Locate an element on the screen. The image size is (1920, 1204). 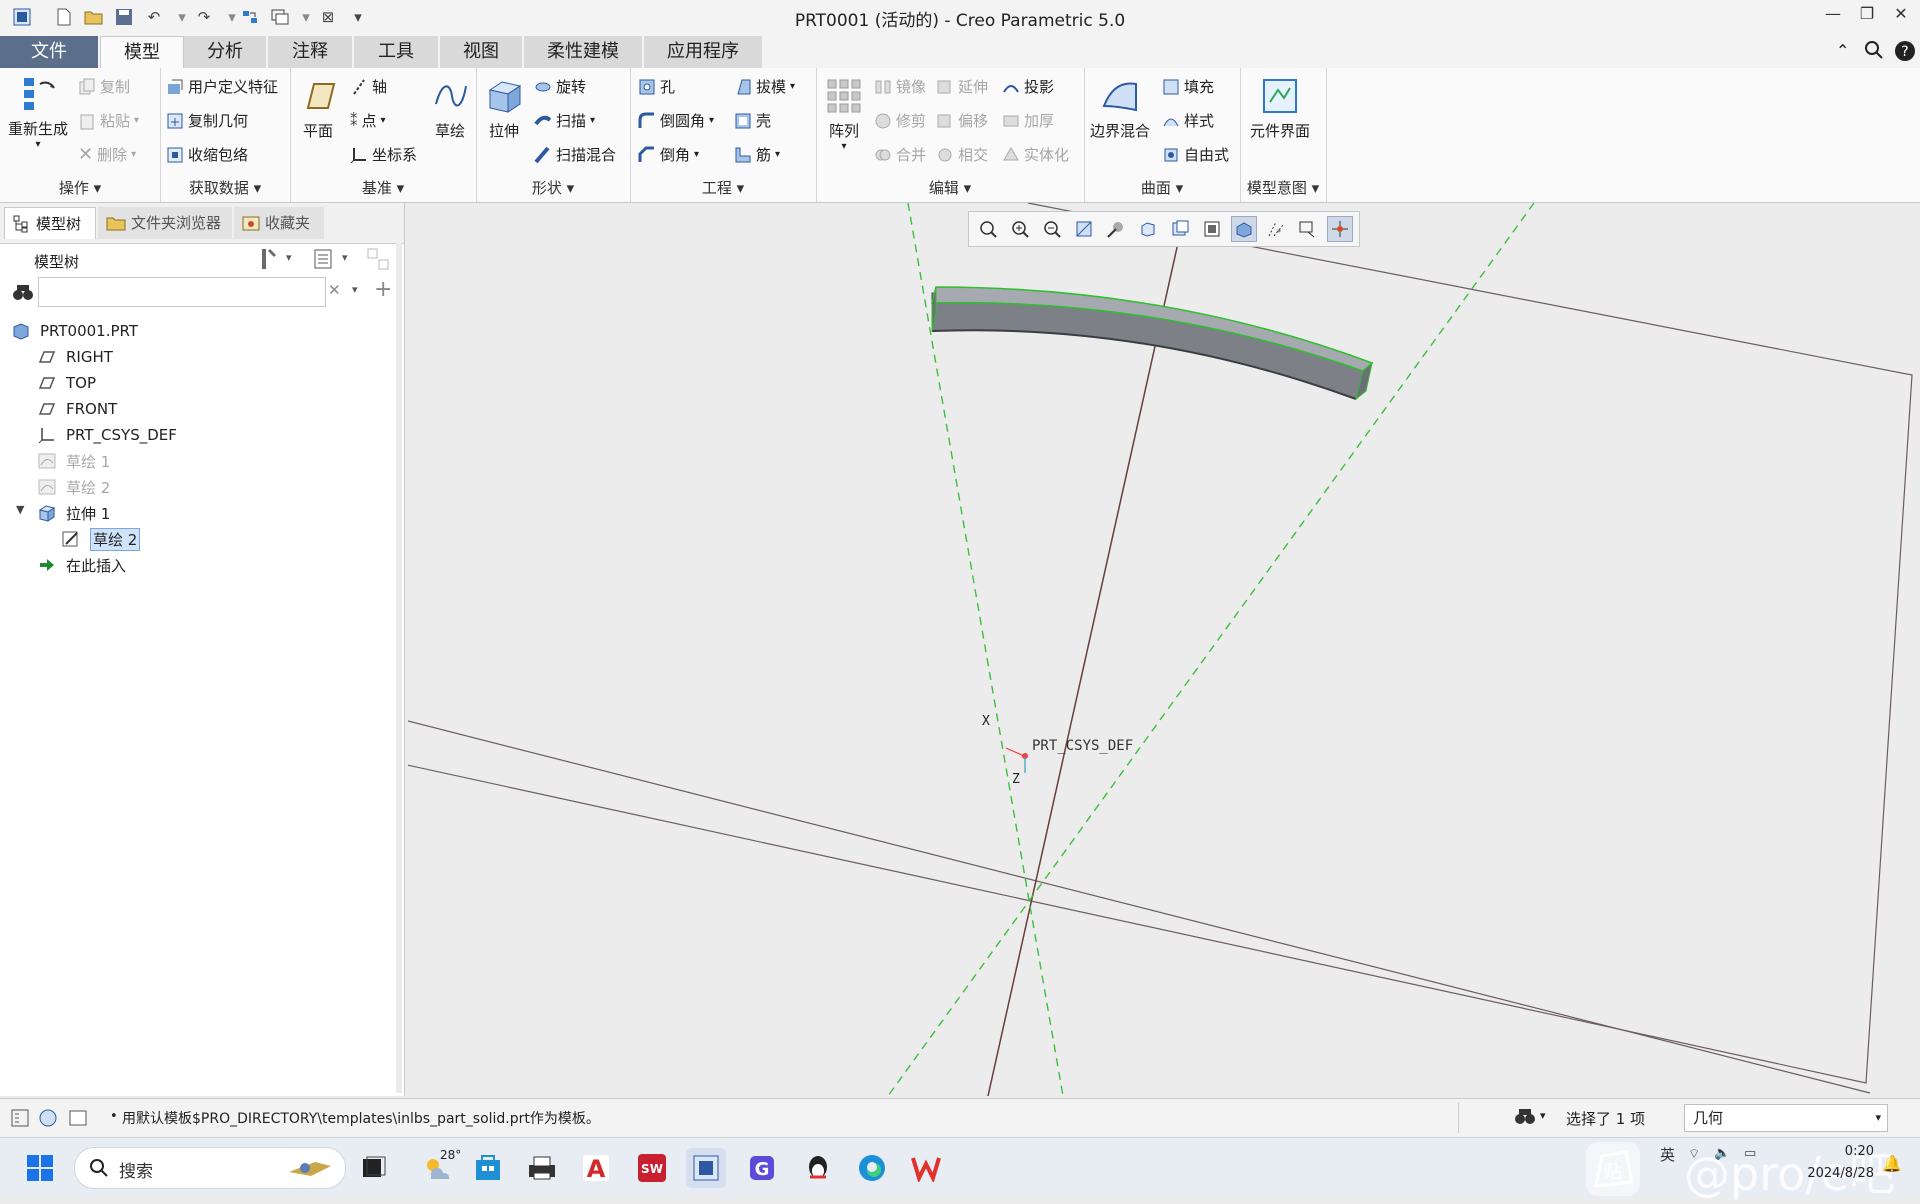
datum-display-icon: * is located at coordinates (1276, 229).